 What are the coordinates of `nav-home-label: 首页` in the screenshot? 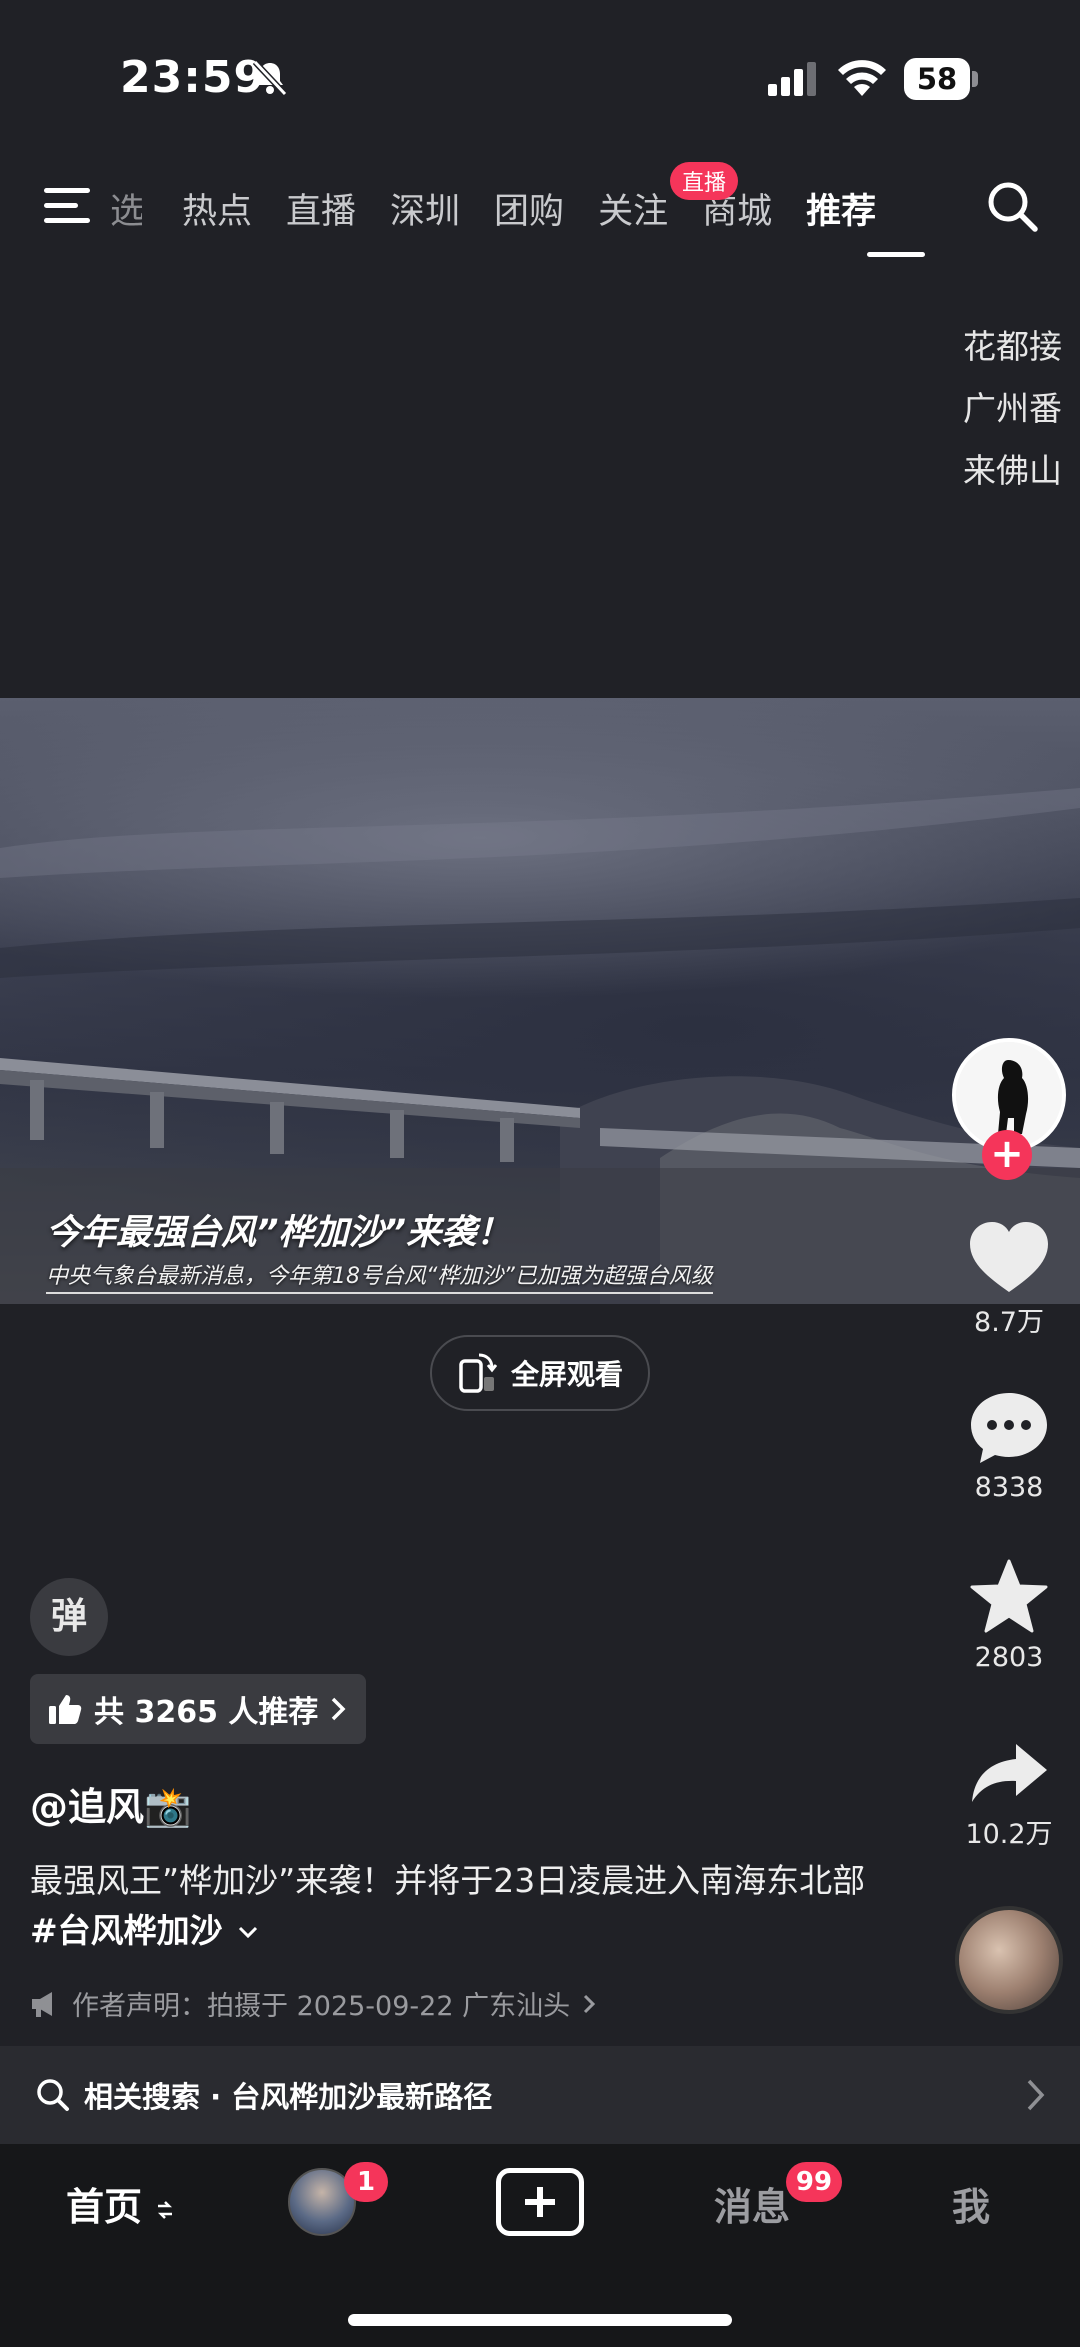 It's located at (104, 2207).